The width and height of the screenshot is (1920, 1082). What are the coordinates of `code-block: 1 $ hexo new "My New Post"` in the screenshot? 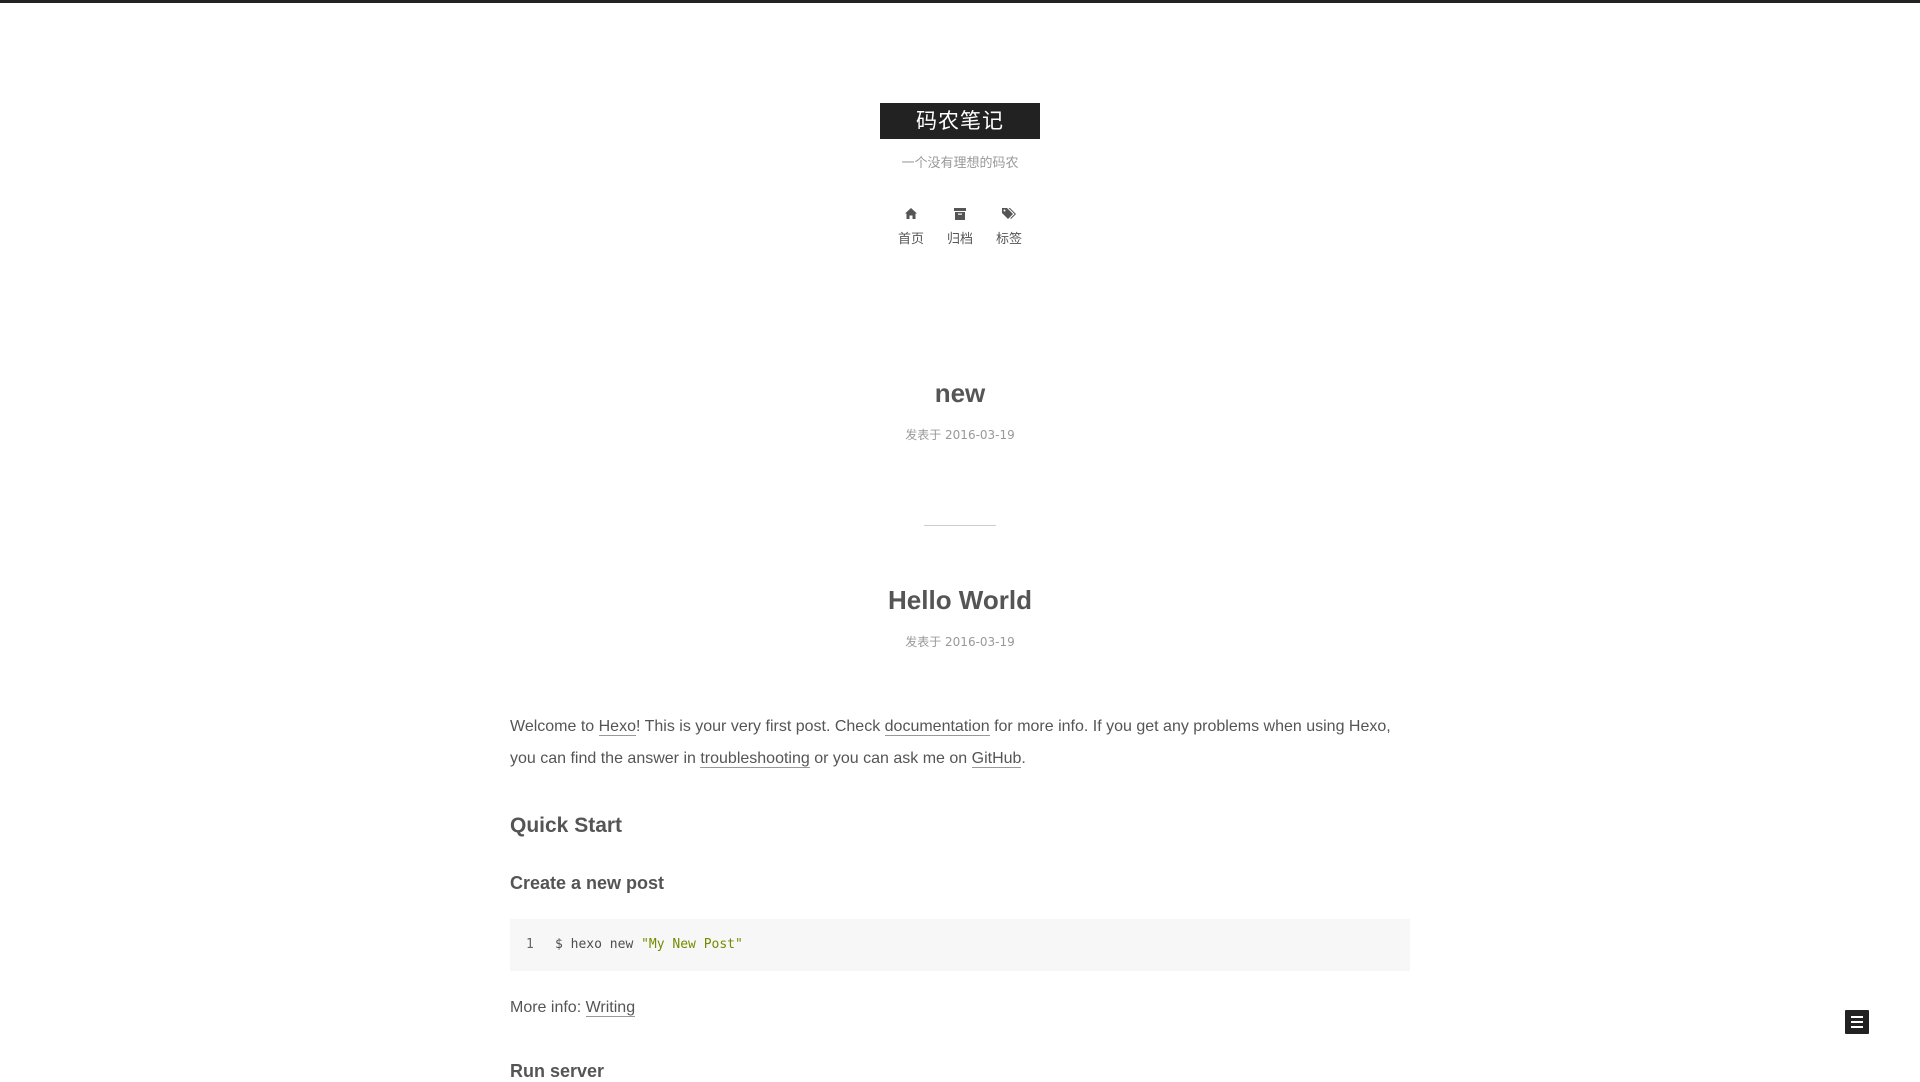 It's located at (960, 945).